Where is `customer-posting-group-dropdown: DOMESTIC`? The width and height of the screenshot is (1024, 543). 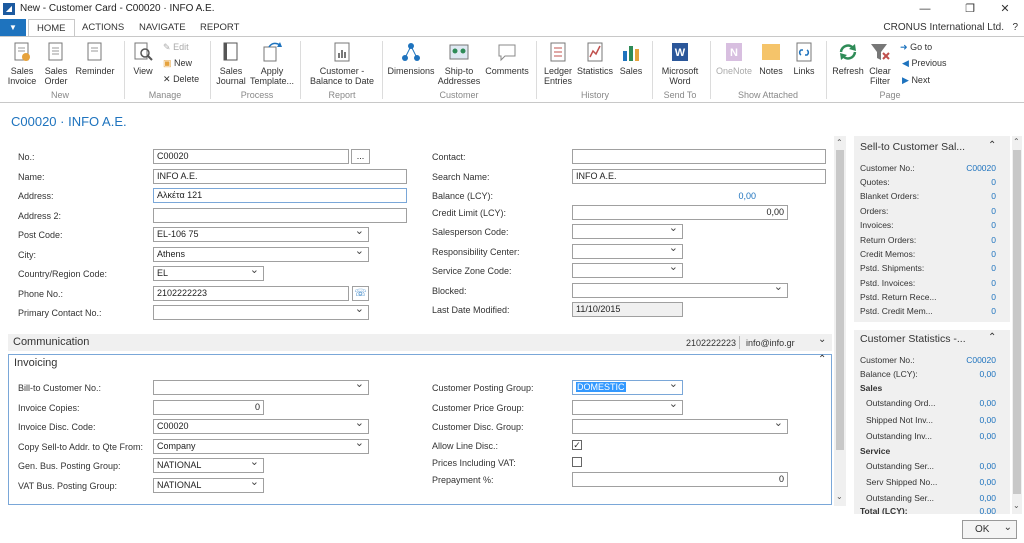 customer-posting-group-dropdown: DOMESTIC is located at coordinates (627, 387).